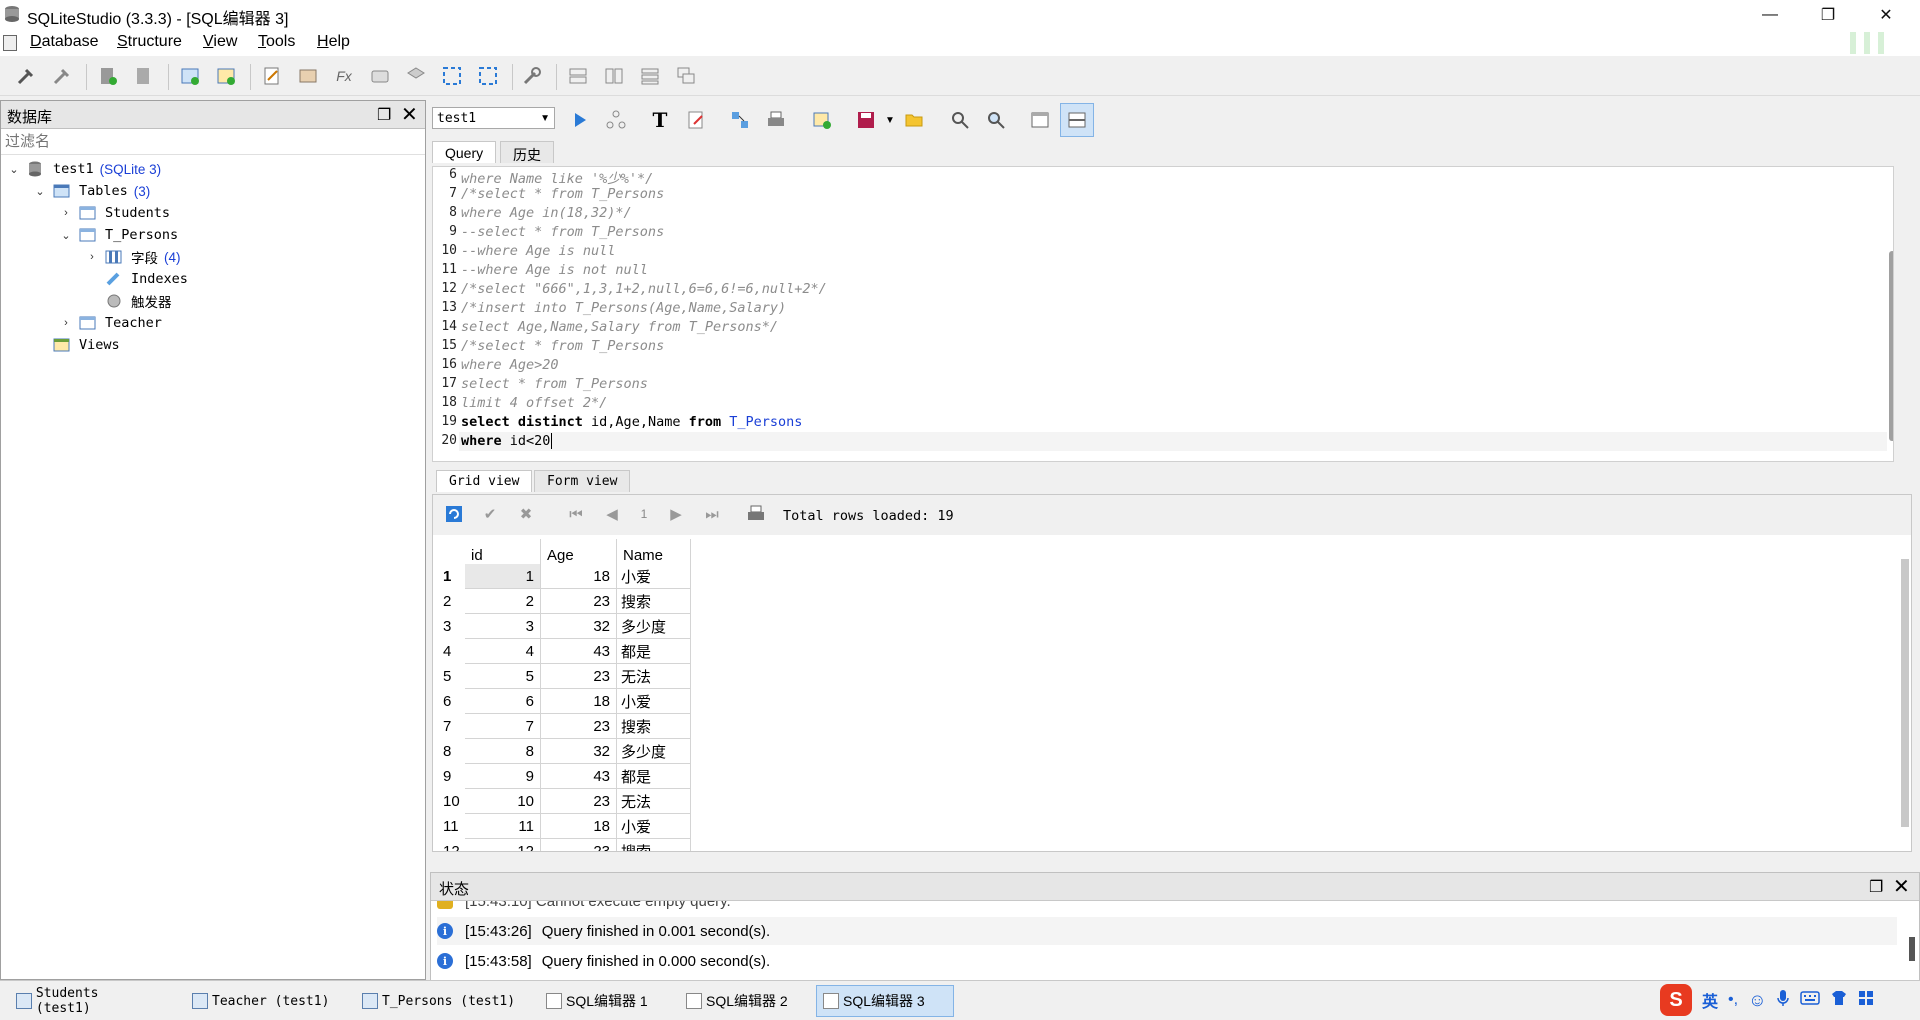 The image size is (1920, 1020). I want to click on tile-icon, so click(578, 76).